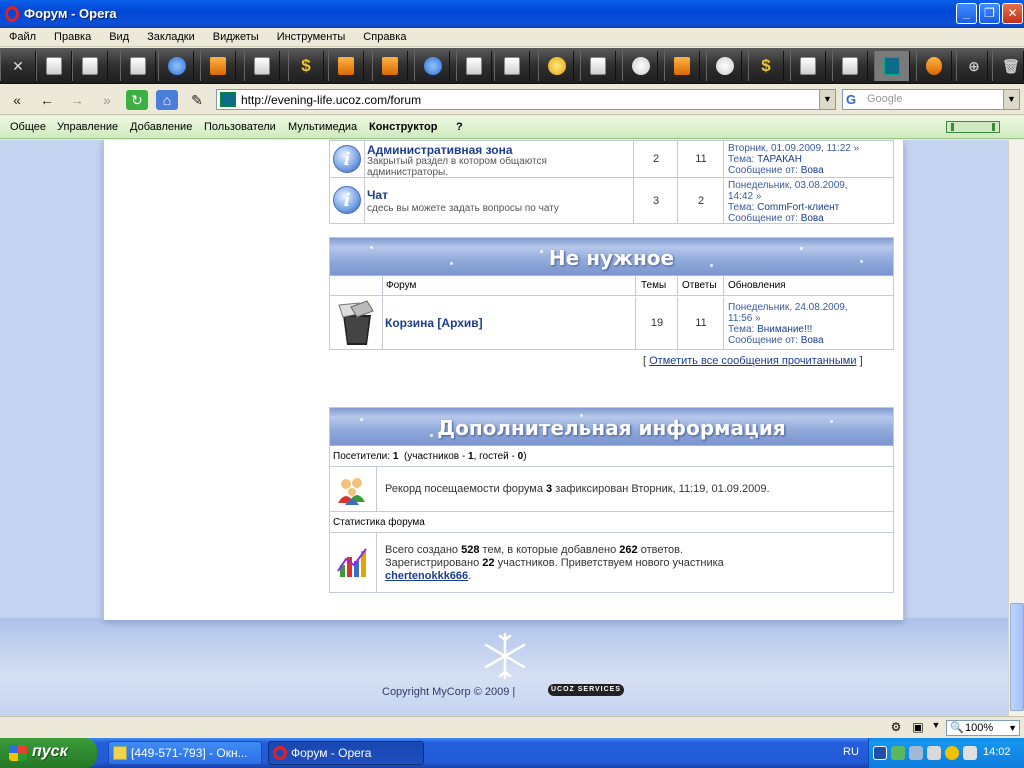 This screenshot has width=1024, height=768. What do you see at coordinates (918, 728) in the screenshot?
I see `camera-icon: ▣` at bounding box center [918, 728].